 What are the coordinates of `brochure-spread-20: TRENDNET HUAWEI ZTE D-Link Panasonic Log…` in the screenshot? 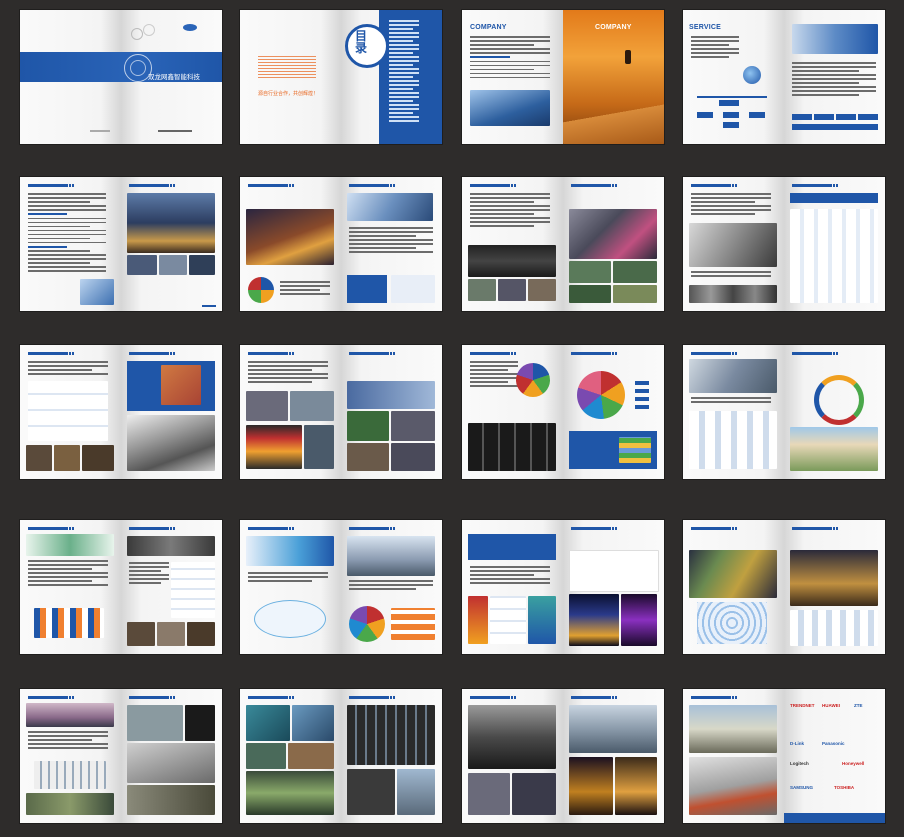 It's located at (784, 756).